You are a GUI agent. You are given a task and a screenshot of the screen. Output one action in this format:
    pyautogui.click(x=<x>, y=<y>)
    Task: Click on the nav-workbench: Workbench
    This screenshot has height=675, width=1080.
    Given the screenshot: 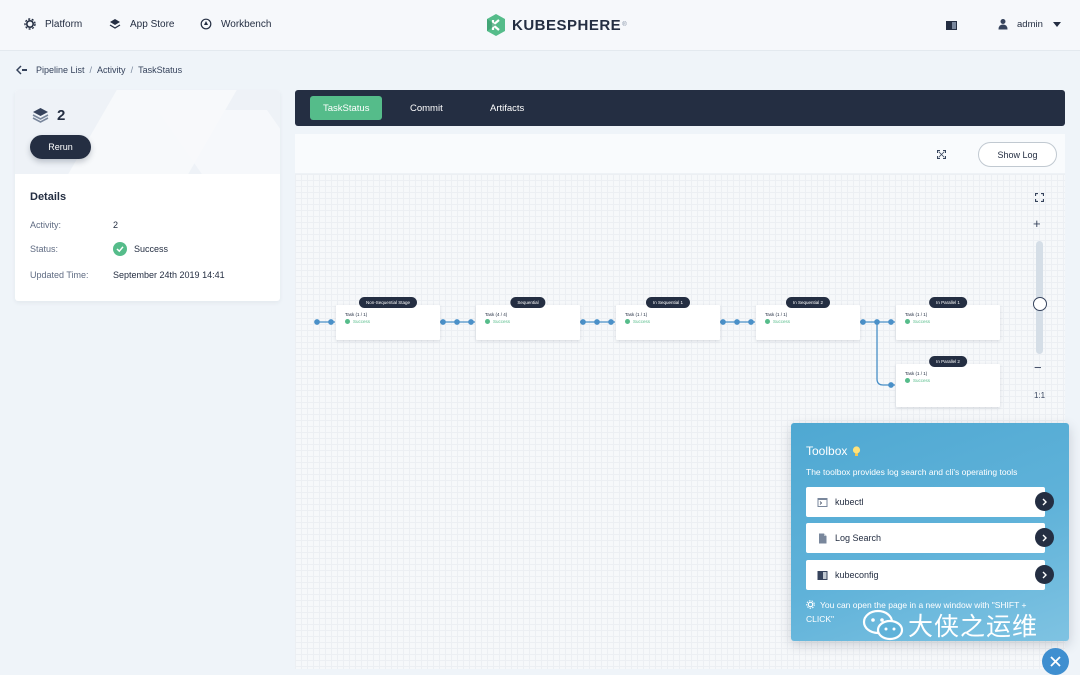 What is the action you would take?
    pyautogui.click(x=235, y=24)
    